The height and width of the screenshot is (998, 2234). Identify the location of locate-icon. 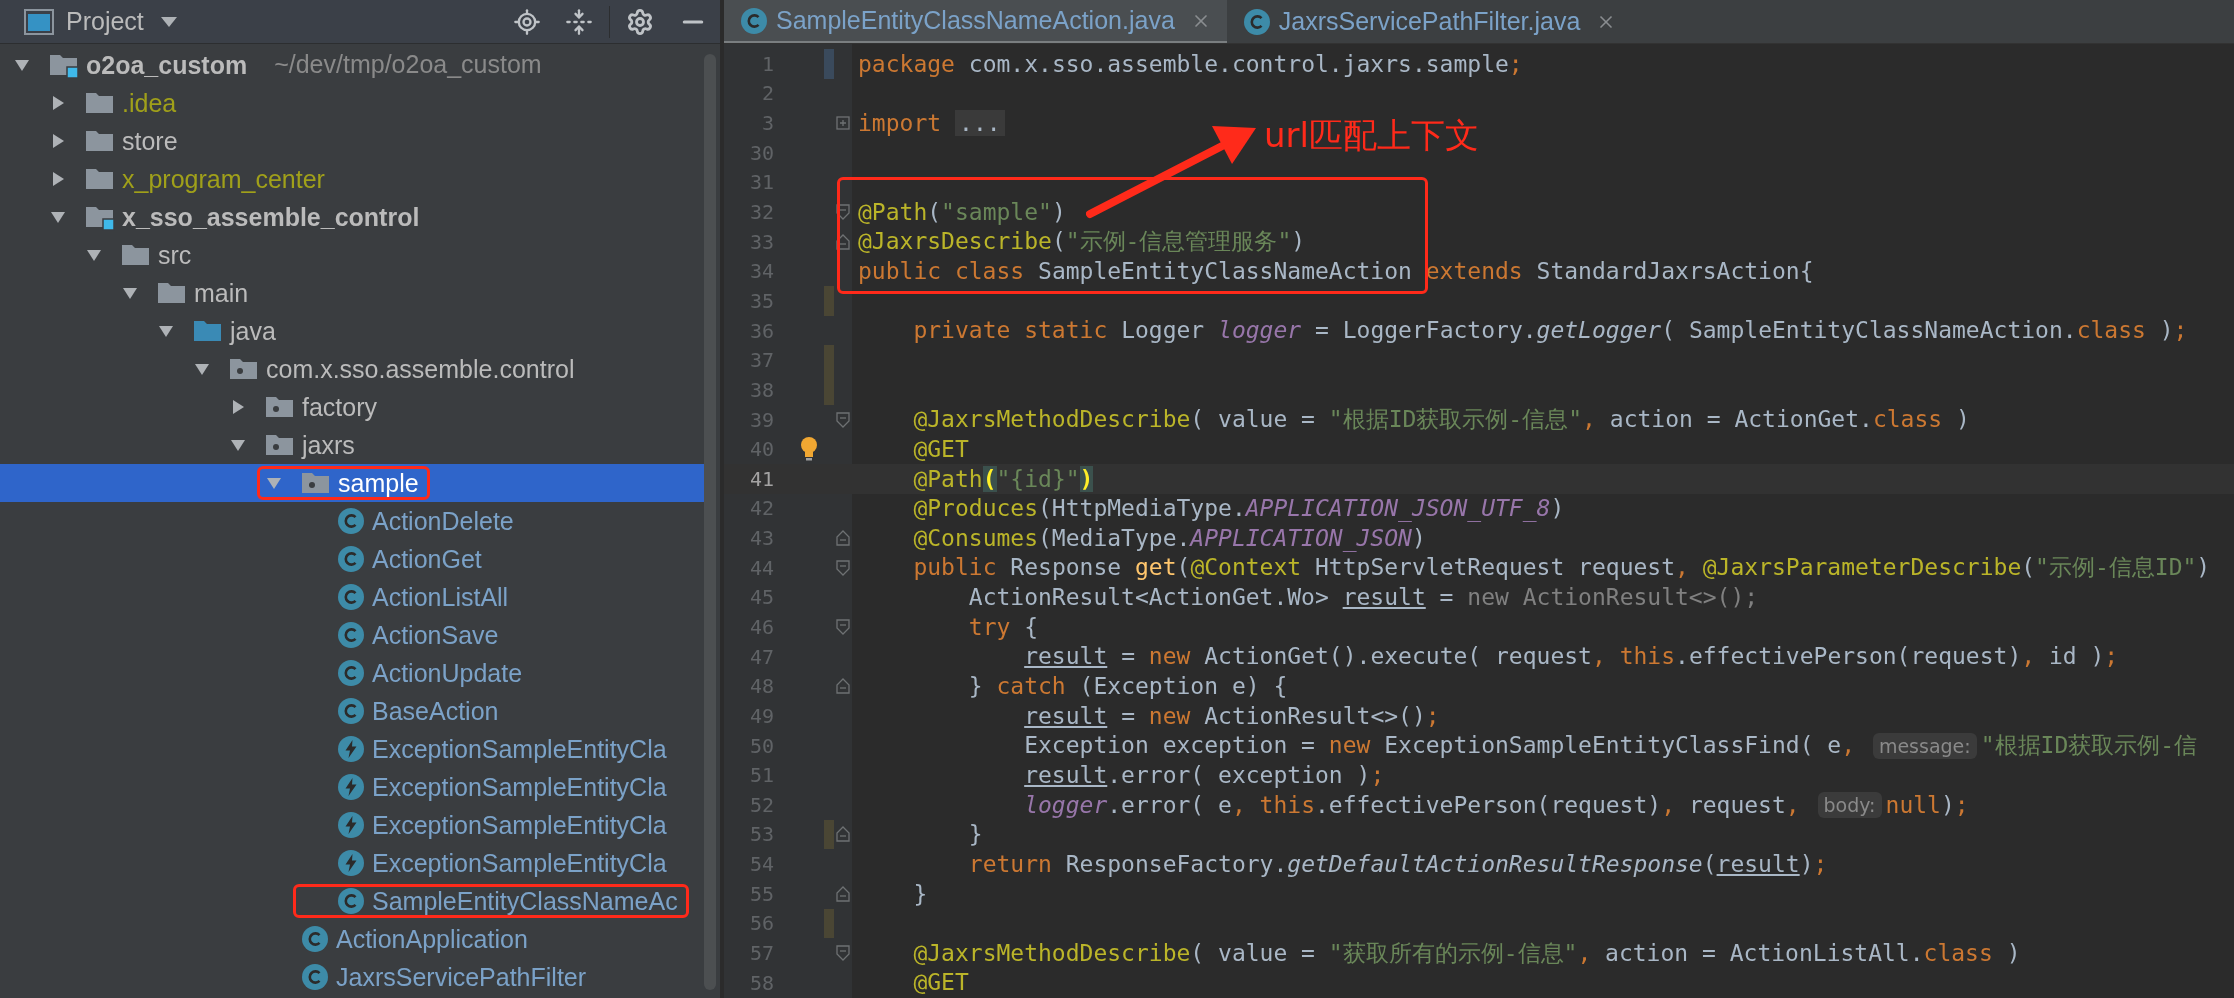
(527, 21).